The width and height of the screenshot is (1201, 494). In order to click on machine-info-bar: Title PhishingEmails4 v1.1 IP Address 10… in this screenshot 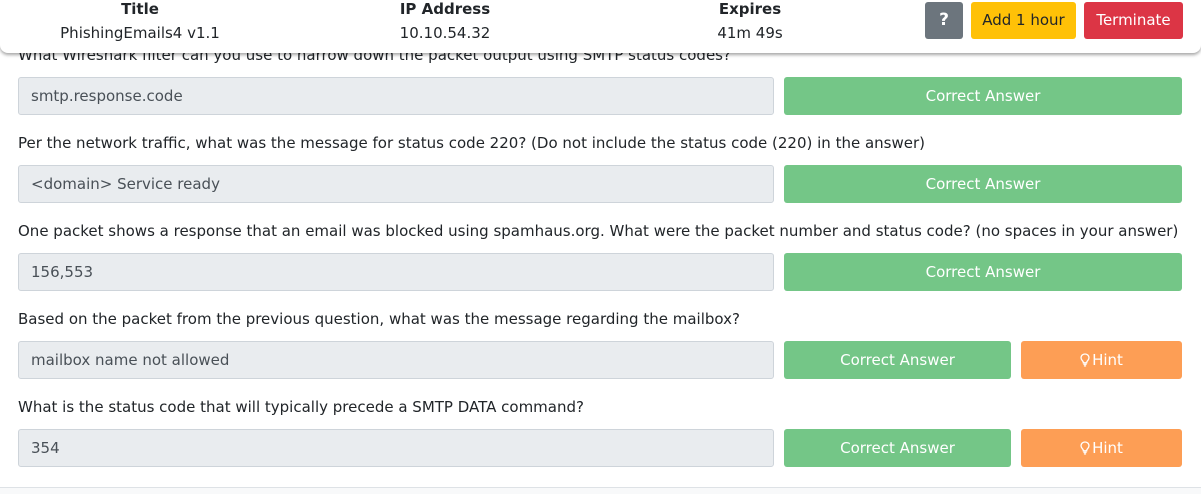, I will do `click(600, 26)`.